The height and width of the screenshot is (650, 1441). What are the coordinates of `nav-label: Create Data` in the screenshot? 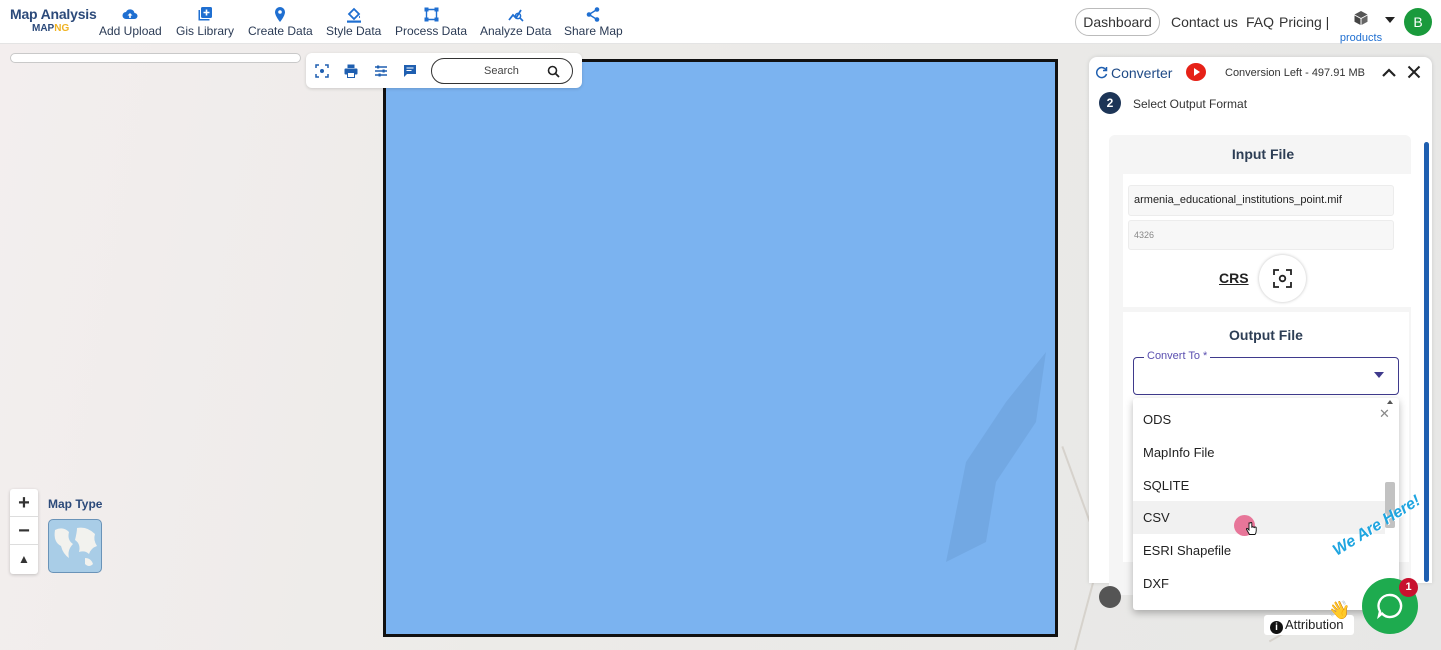 It's located at (280, 31).